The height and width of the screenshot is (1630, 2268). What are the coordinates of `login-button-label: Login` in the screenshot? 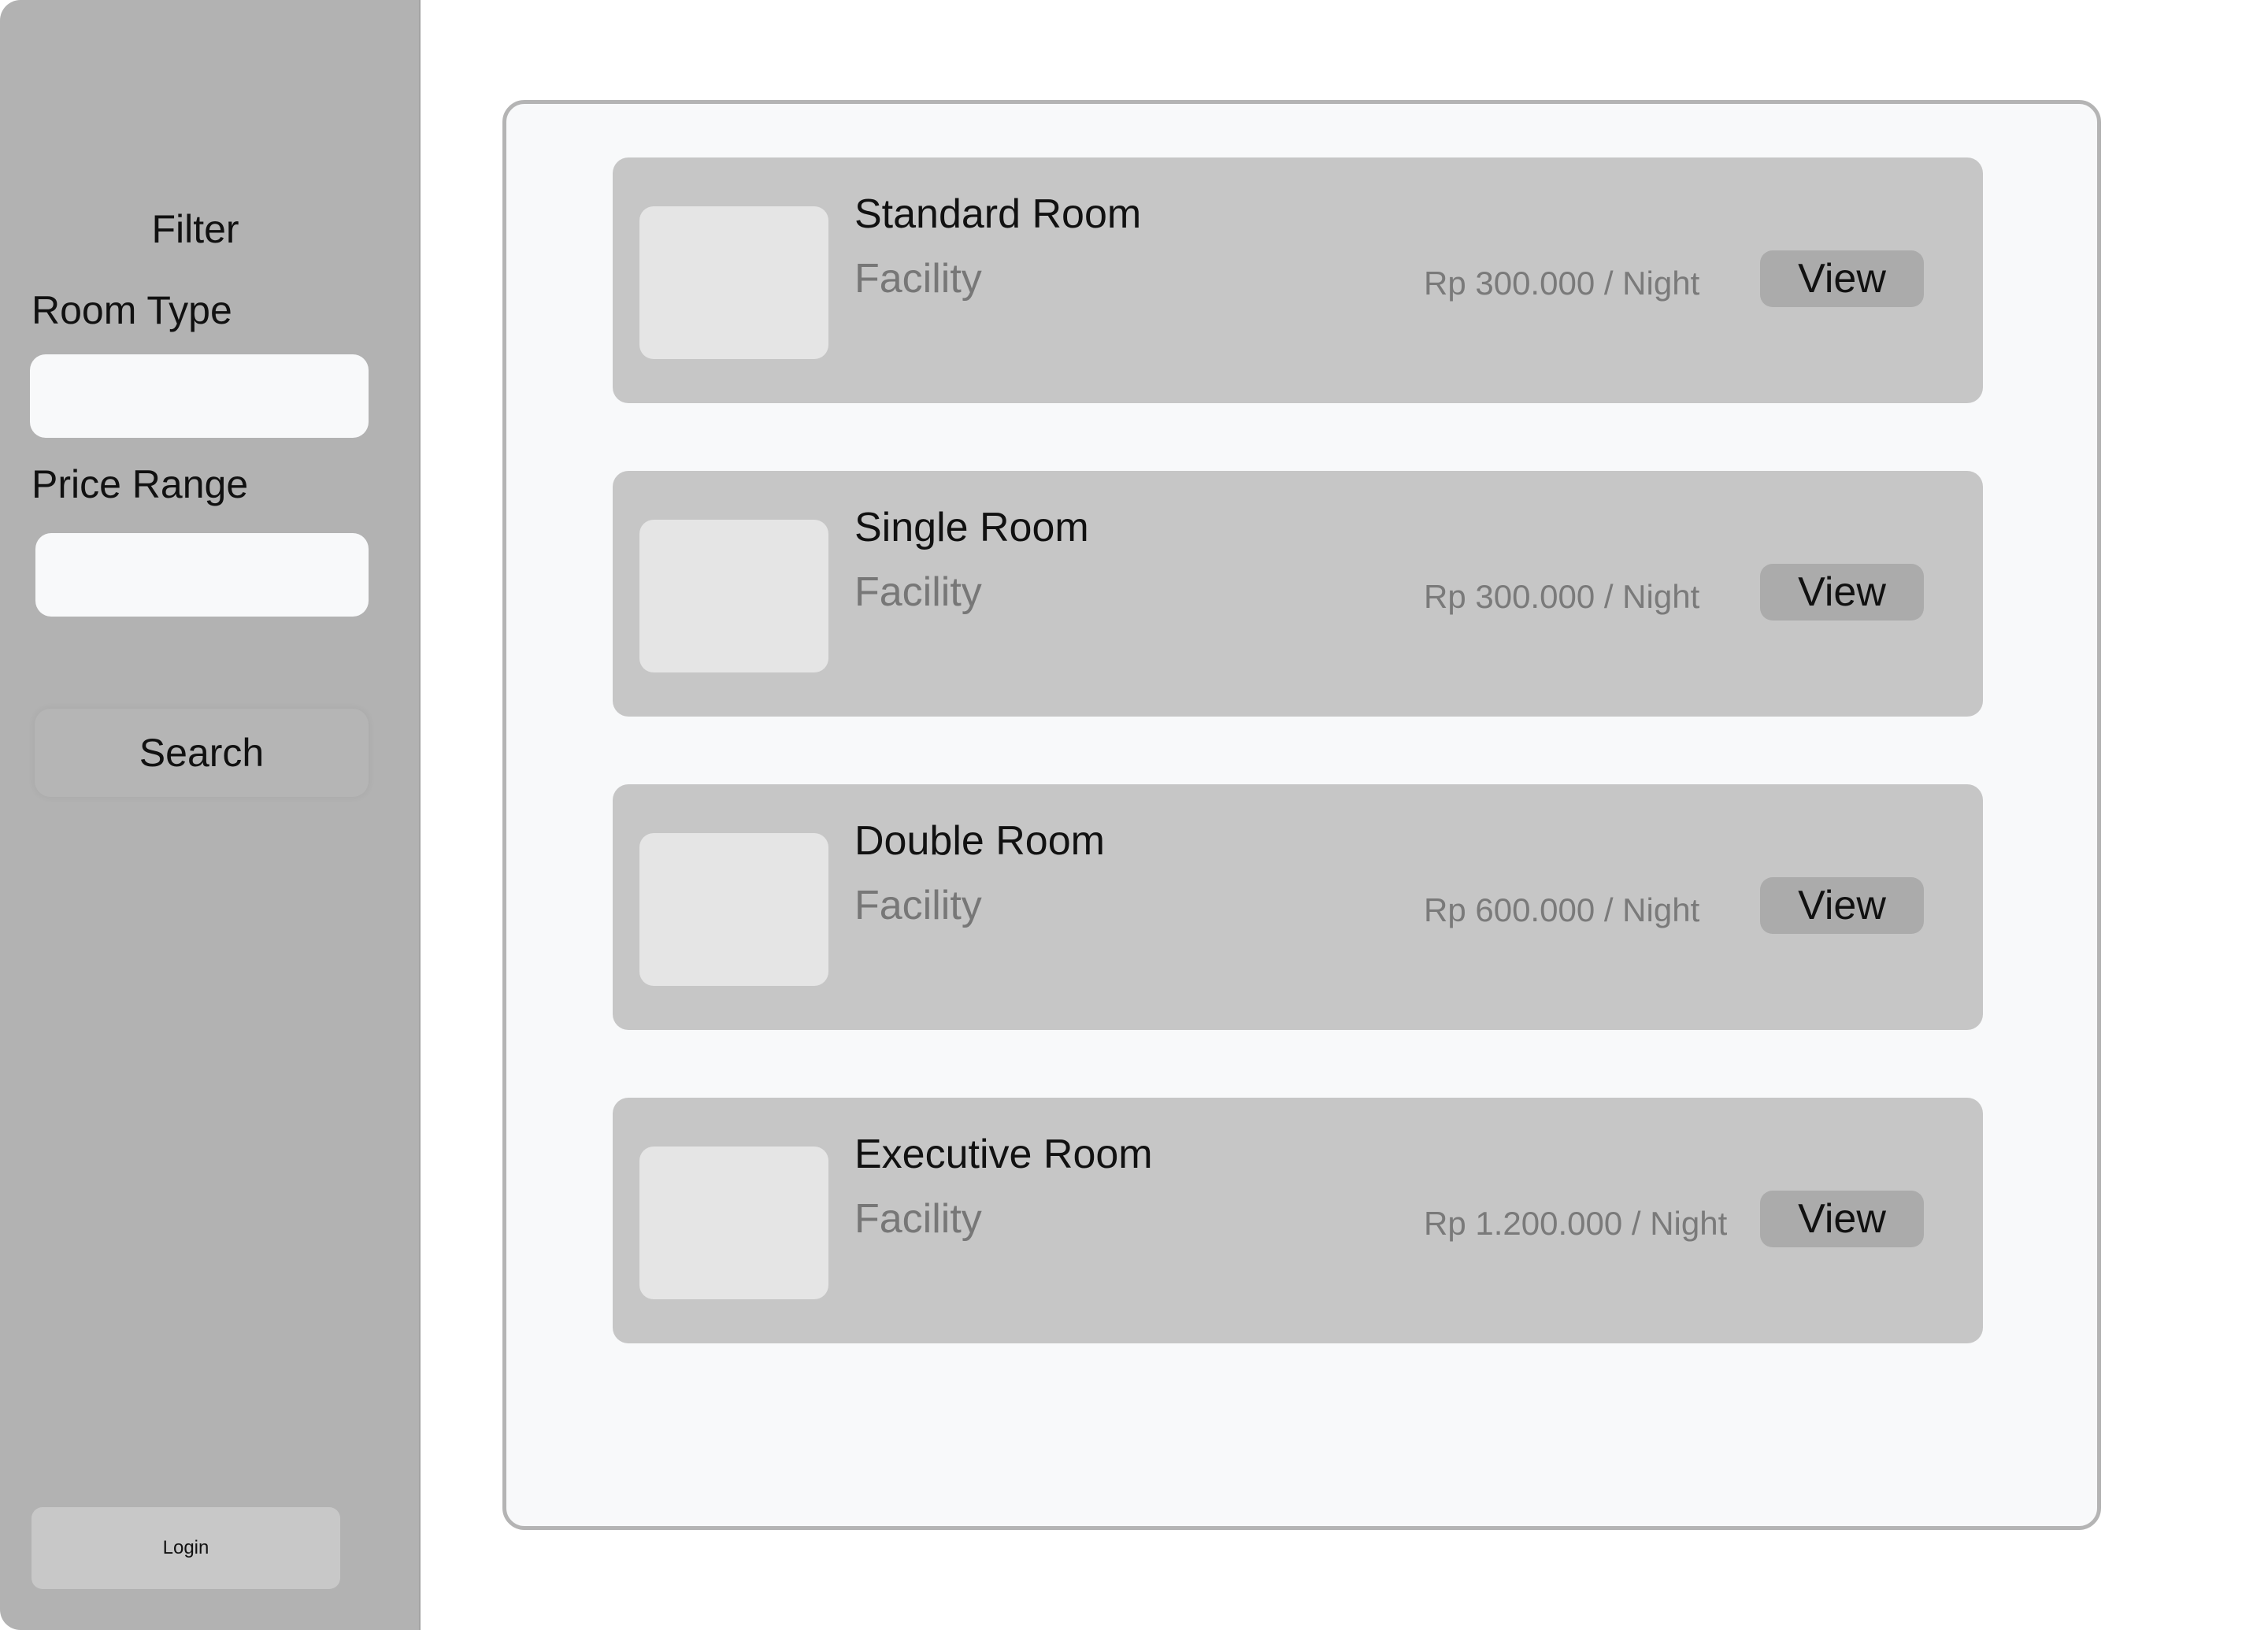 It's located at (185, 1547).